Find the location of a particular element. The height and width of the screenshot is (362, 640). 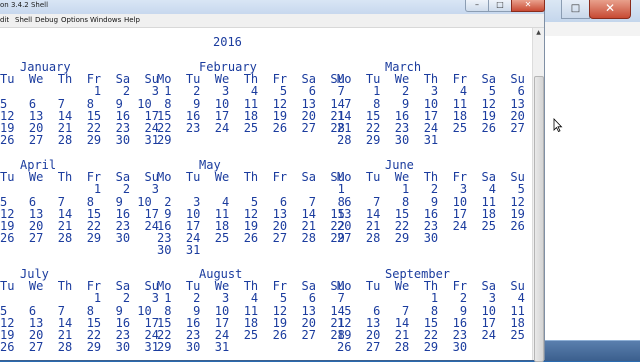

week-row: 9 10 11 12 13 14 15 is located at coordinates (251, 213).